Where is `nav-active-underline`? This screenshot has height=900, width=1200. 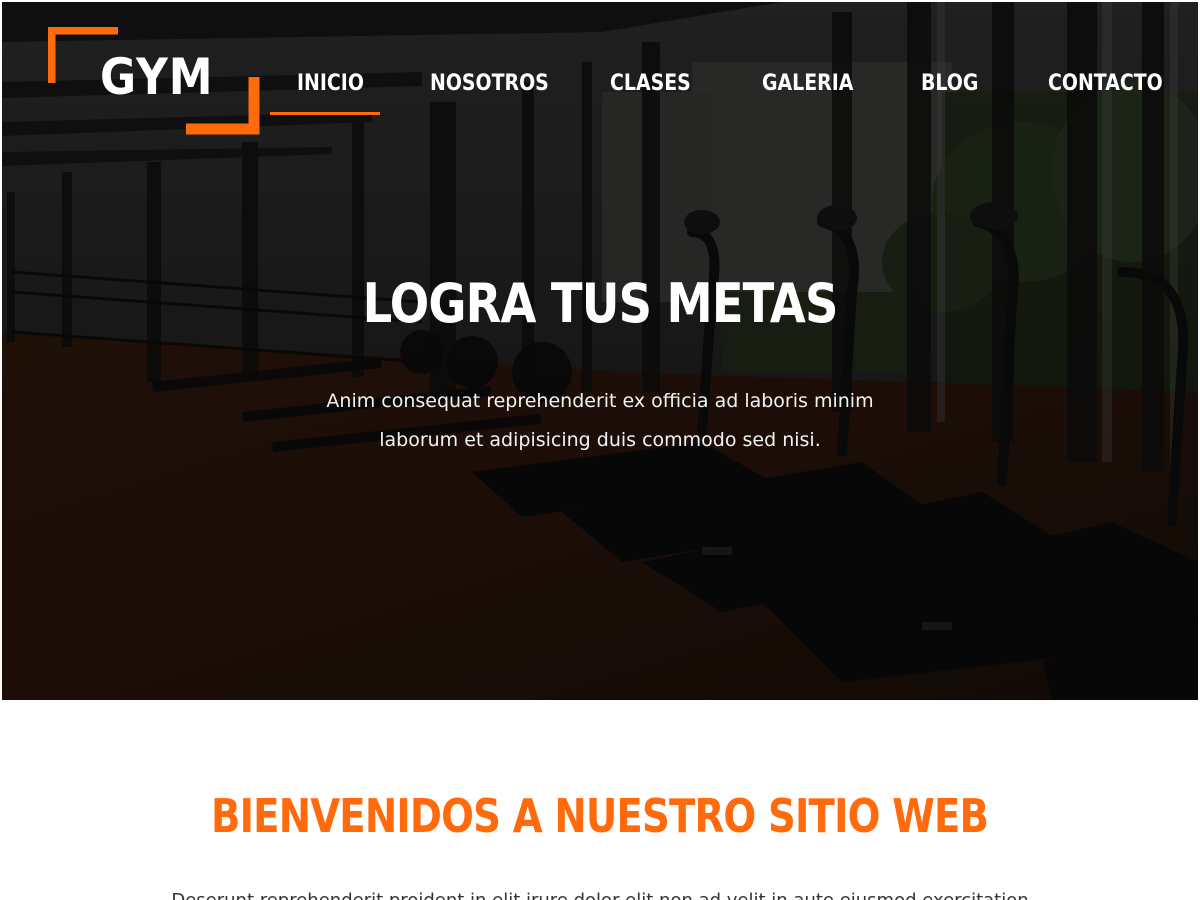
nav-active-underline is located at coordinates (325, 113).